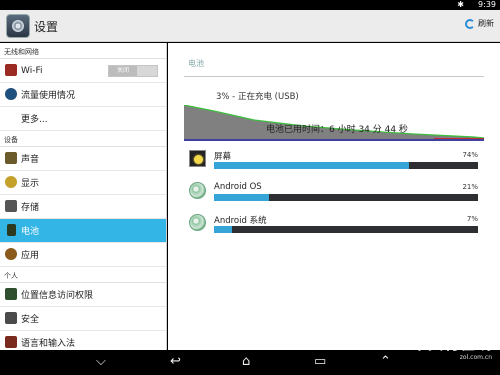  I want to click on sidebar-item-label: 安全, so click(30, 320).